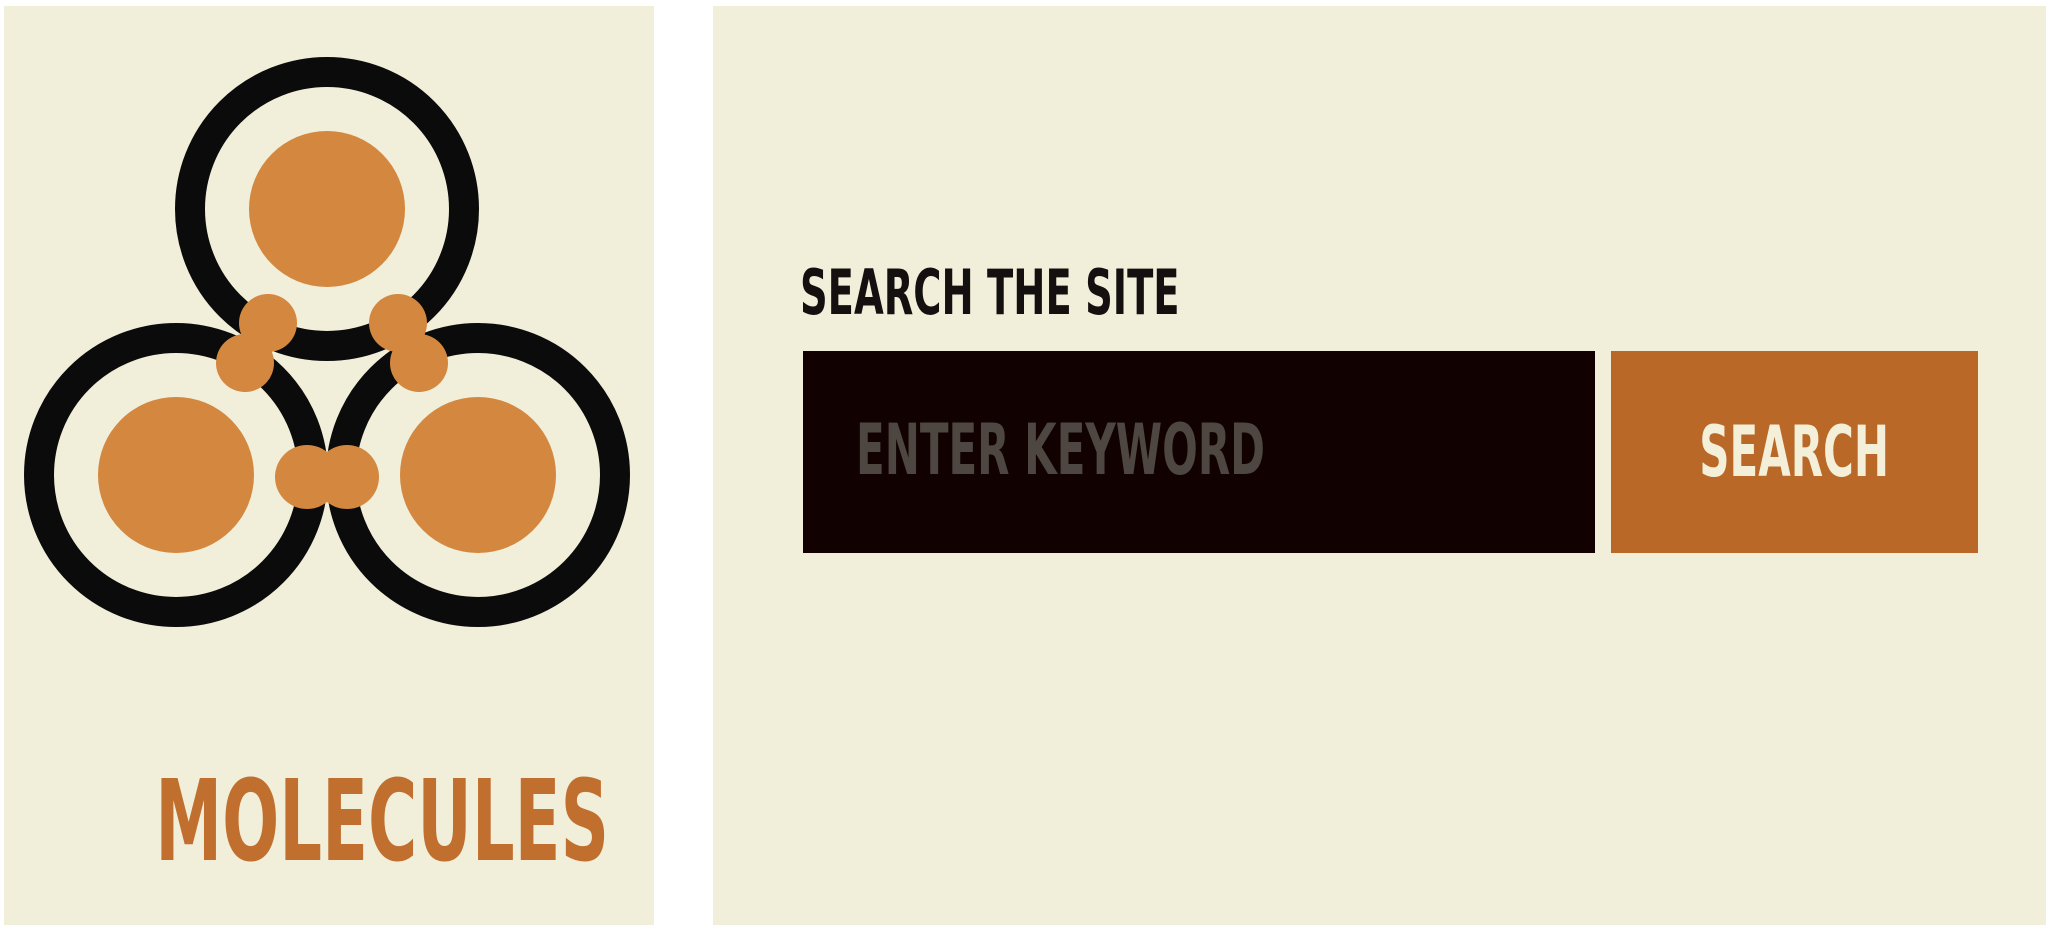 The height and width of the screenshot is (934, 2050). I want to click on search-button: SEARCH, so click(1794, 452).